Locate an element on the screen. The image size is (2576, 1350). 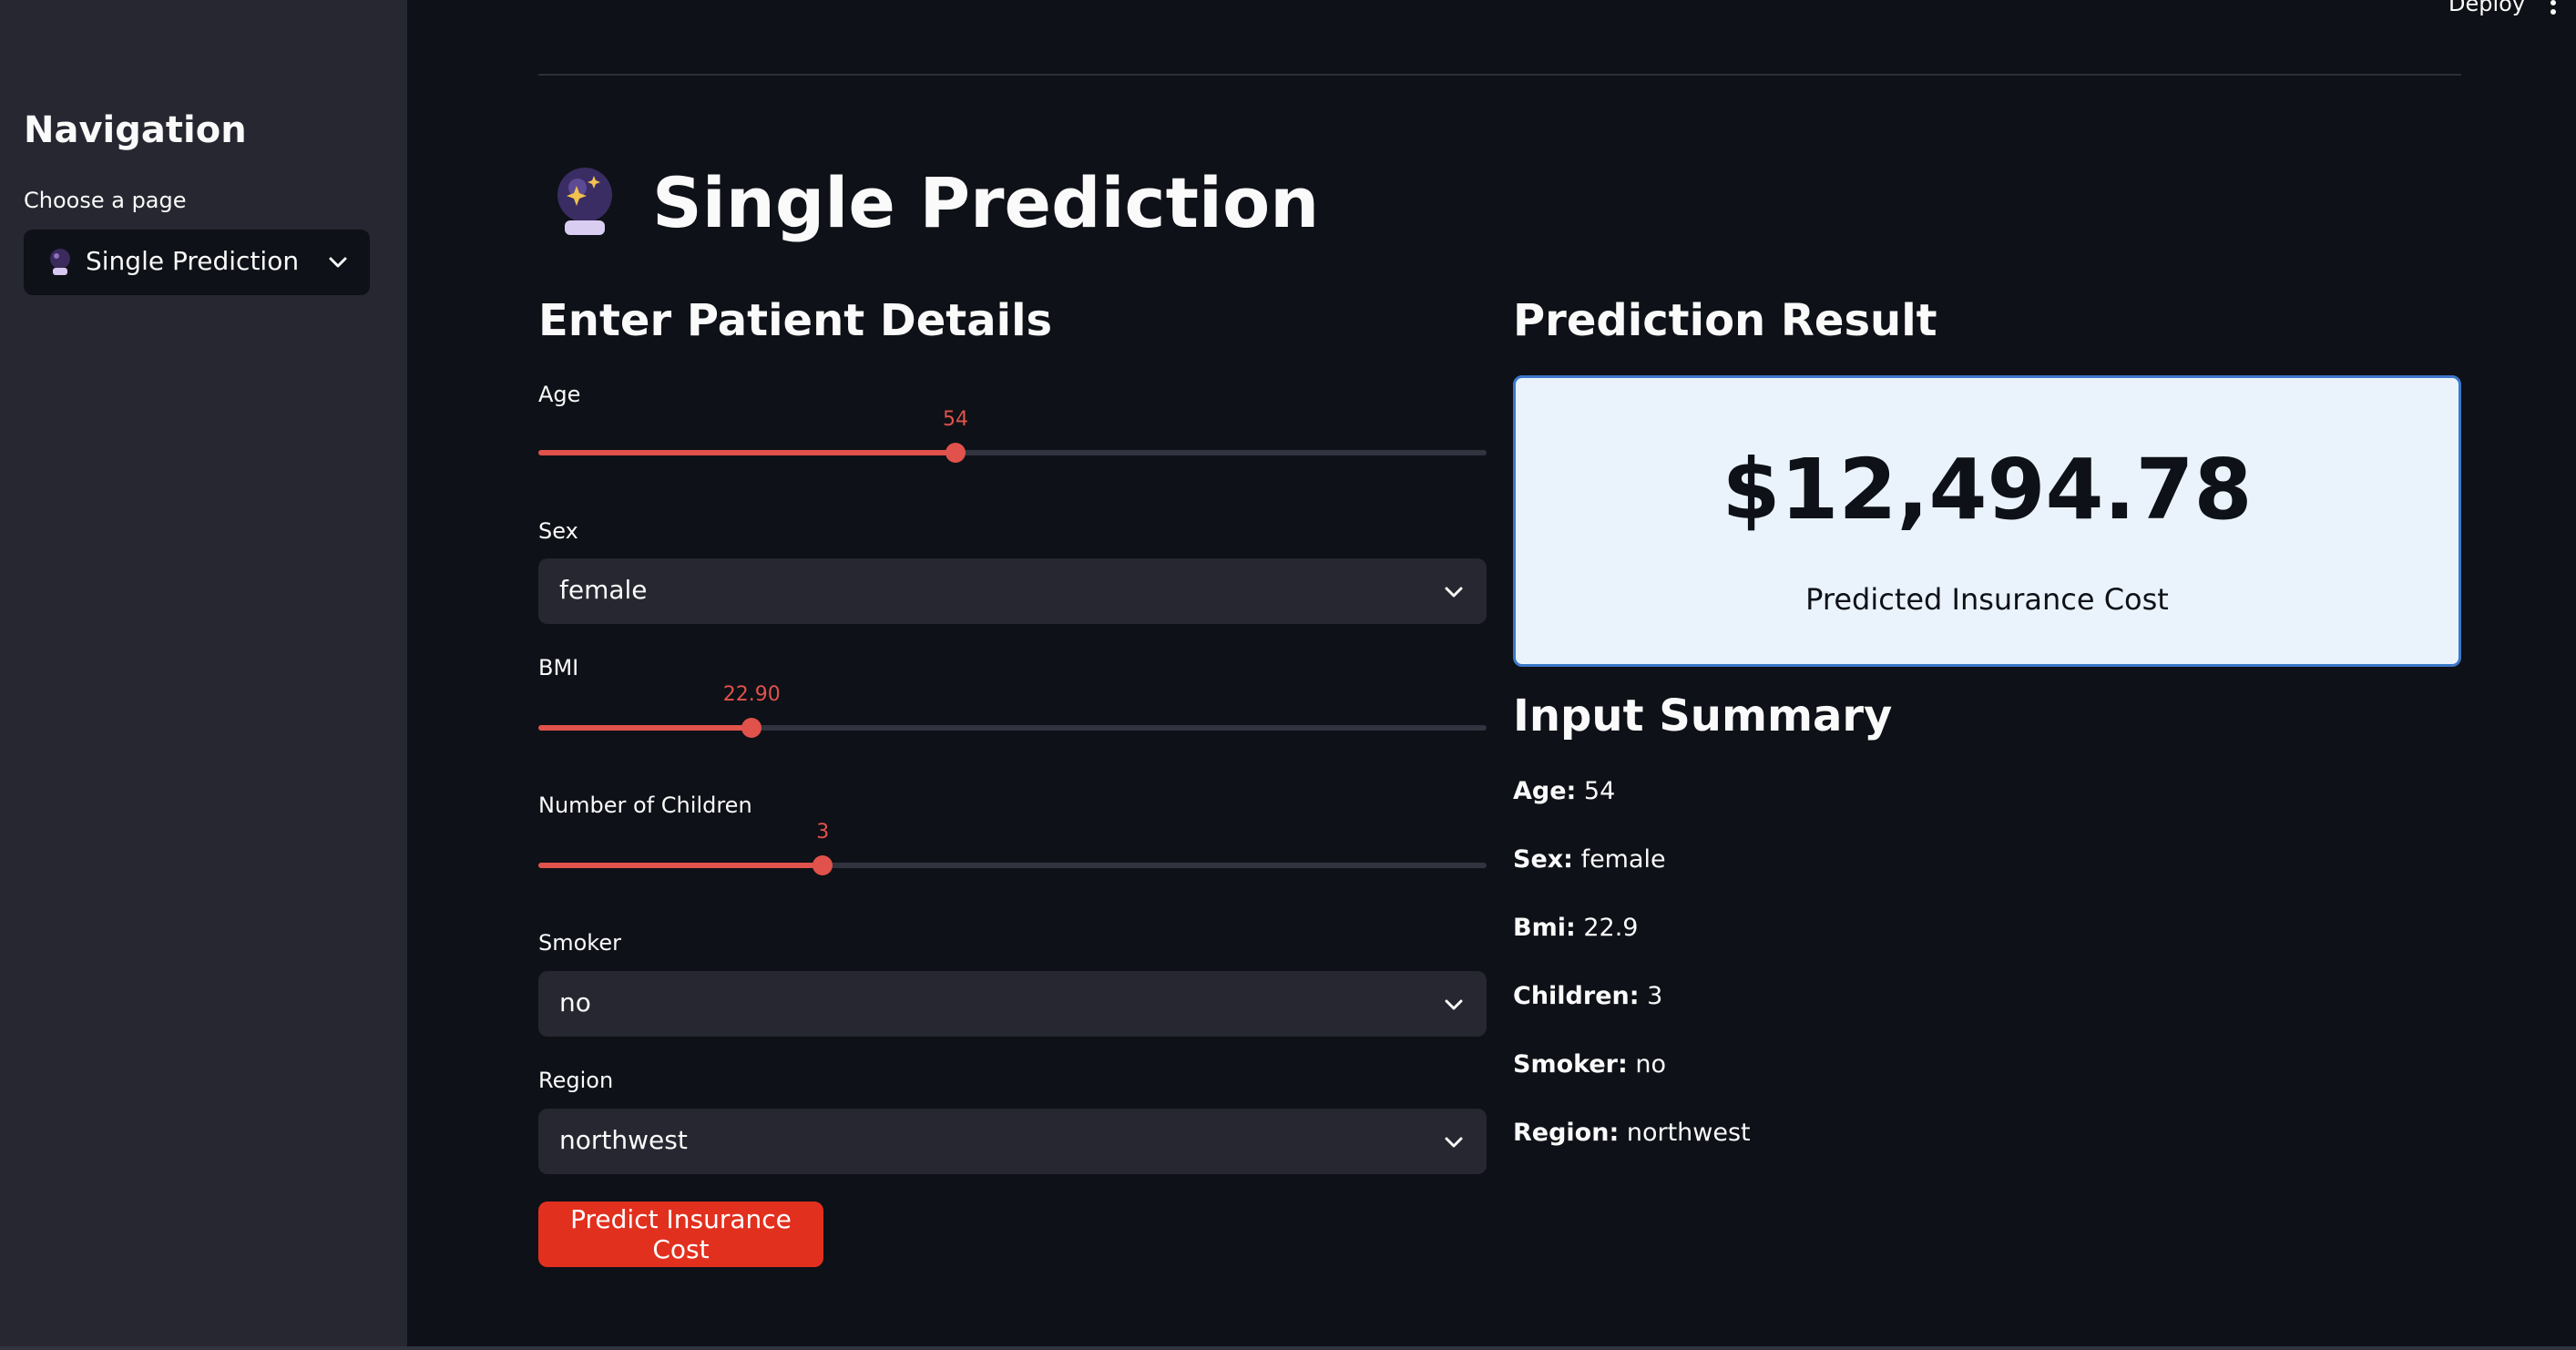
form-heading: Enter Patient Details is located at coordinates (795, 320).